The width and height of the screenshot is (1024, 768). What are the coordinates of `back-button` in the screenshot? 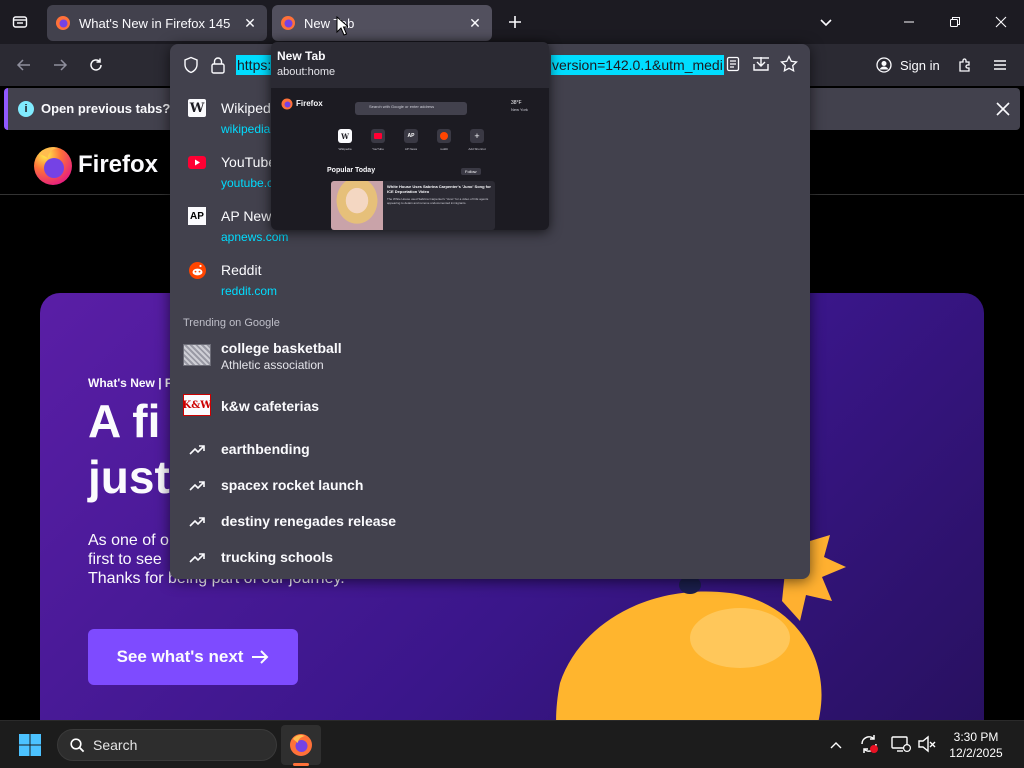 It's located at (24, 65).